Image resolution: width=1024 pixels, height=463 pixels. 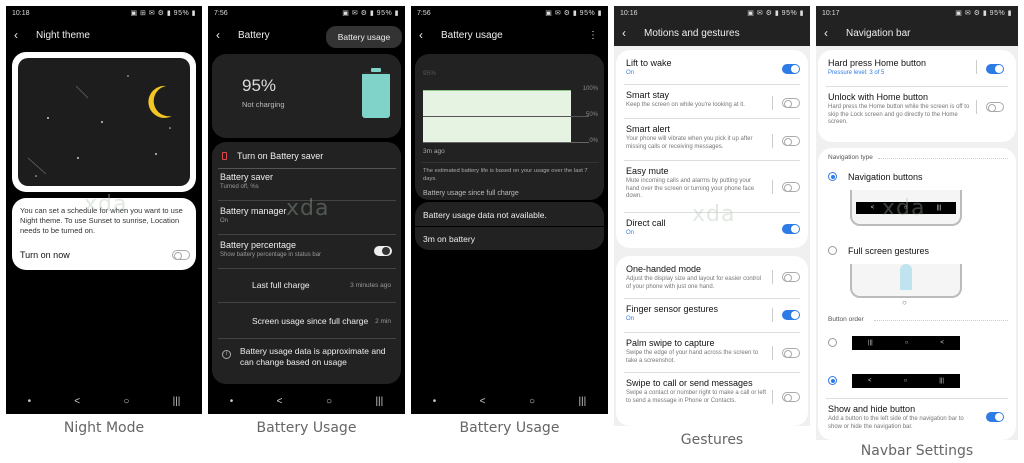 What do you see at coordinates (104, 428) in the screenshot?
I see `caption-night-mode: Night Mode` at bounding box center [104, 428].